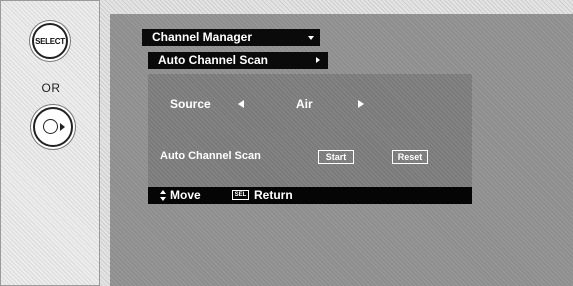  I want to click on return-label: Return, so click(273, 195).